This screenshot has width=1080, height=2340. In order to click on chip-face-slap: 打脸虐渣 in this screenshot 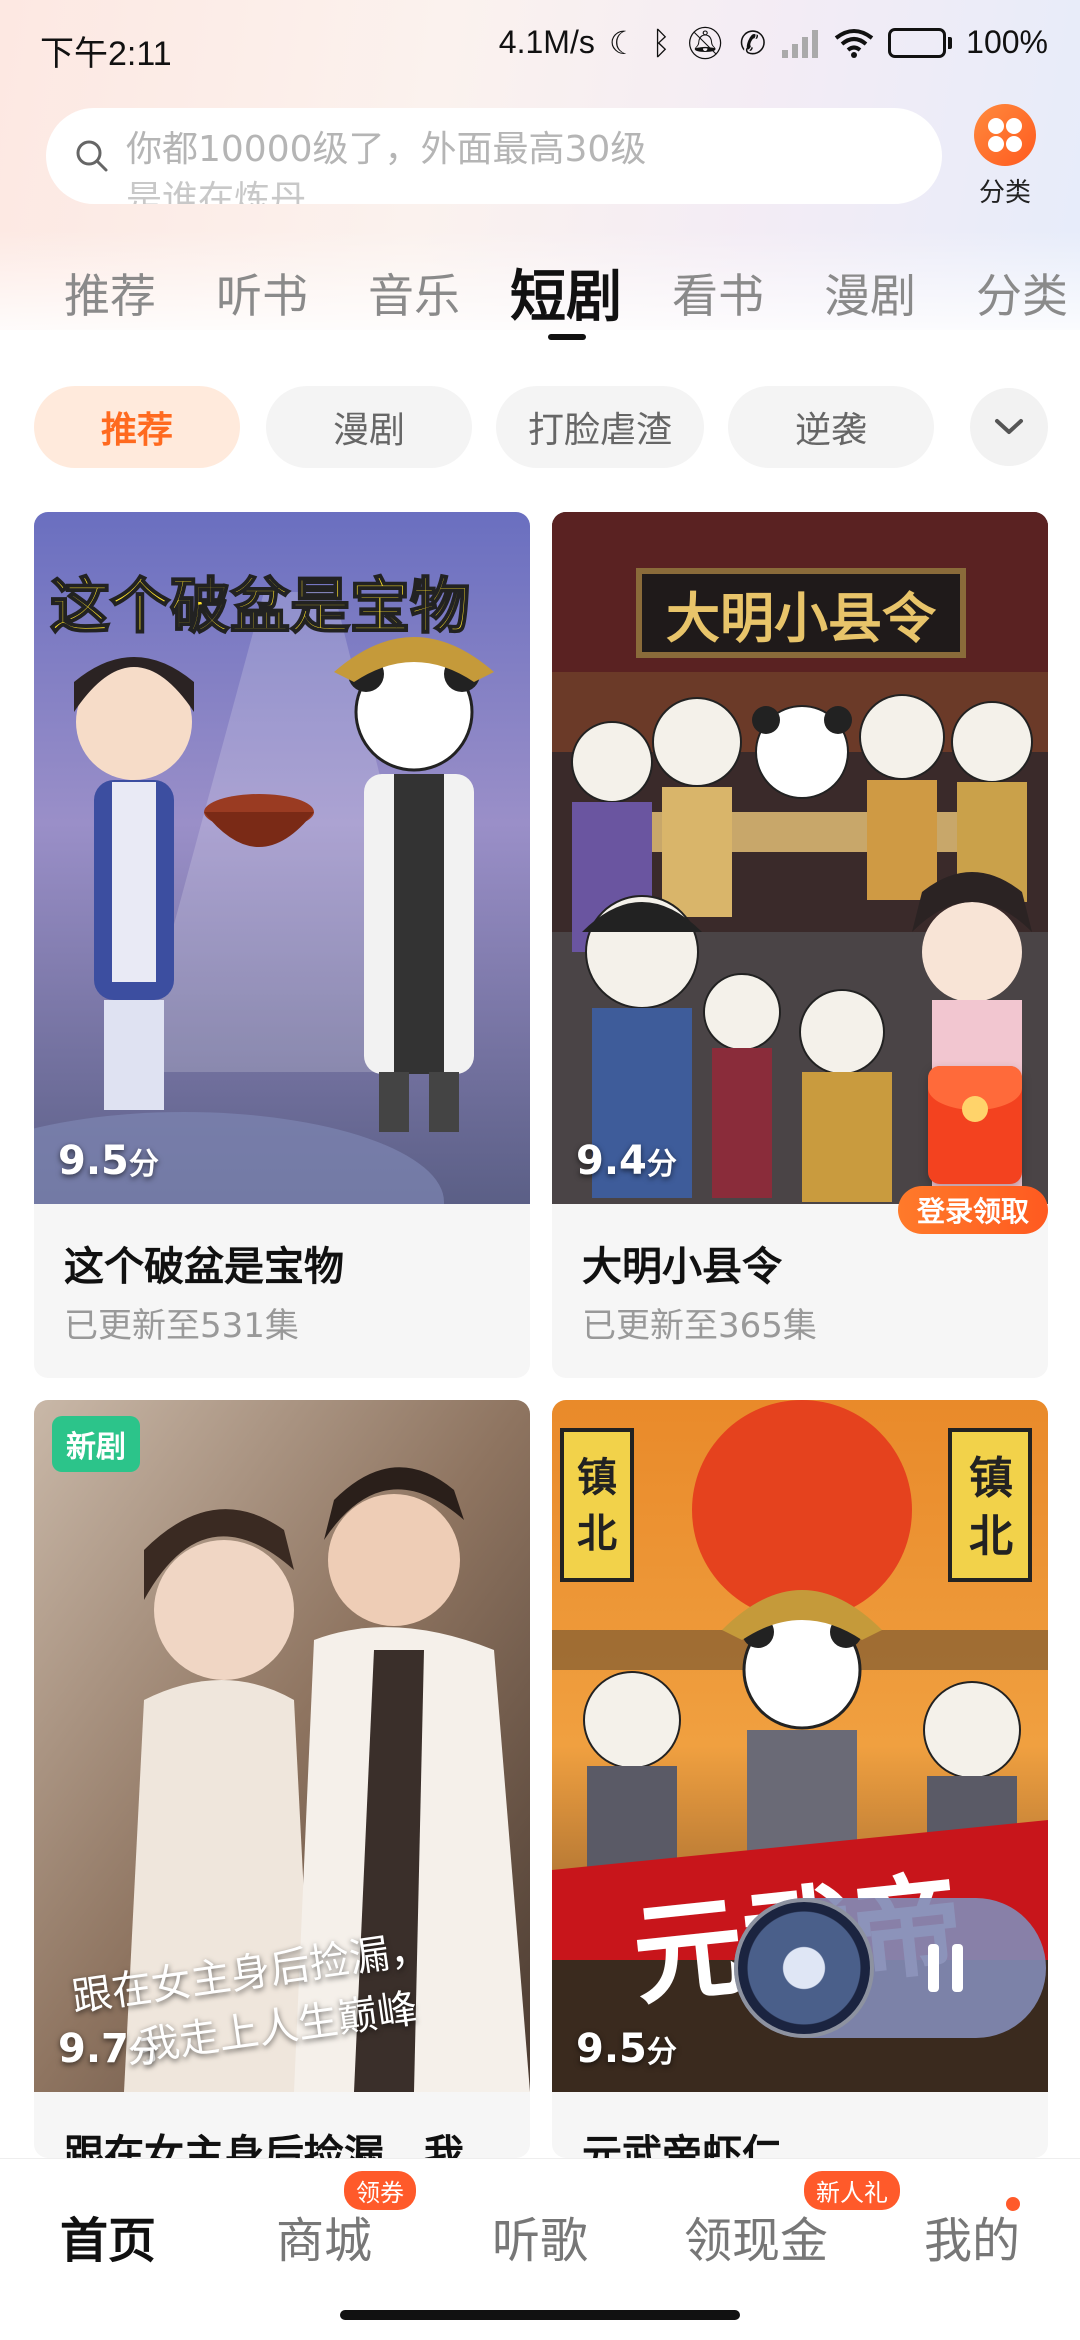, I will do `click(600, 427)`.